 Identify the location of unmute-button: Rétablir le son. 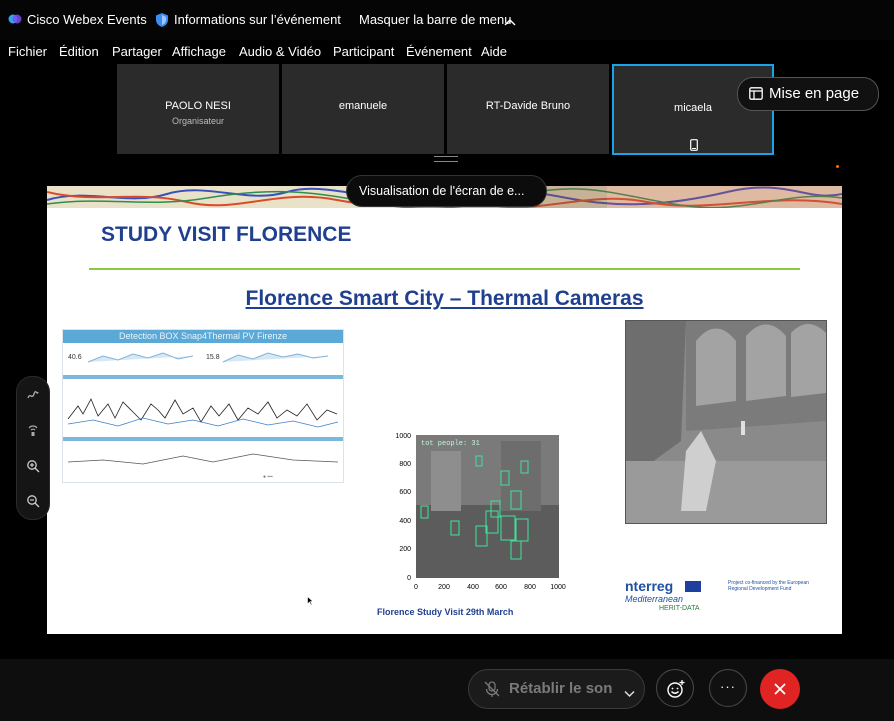
(556, 689).